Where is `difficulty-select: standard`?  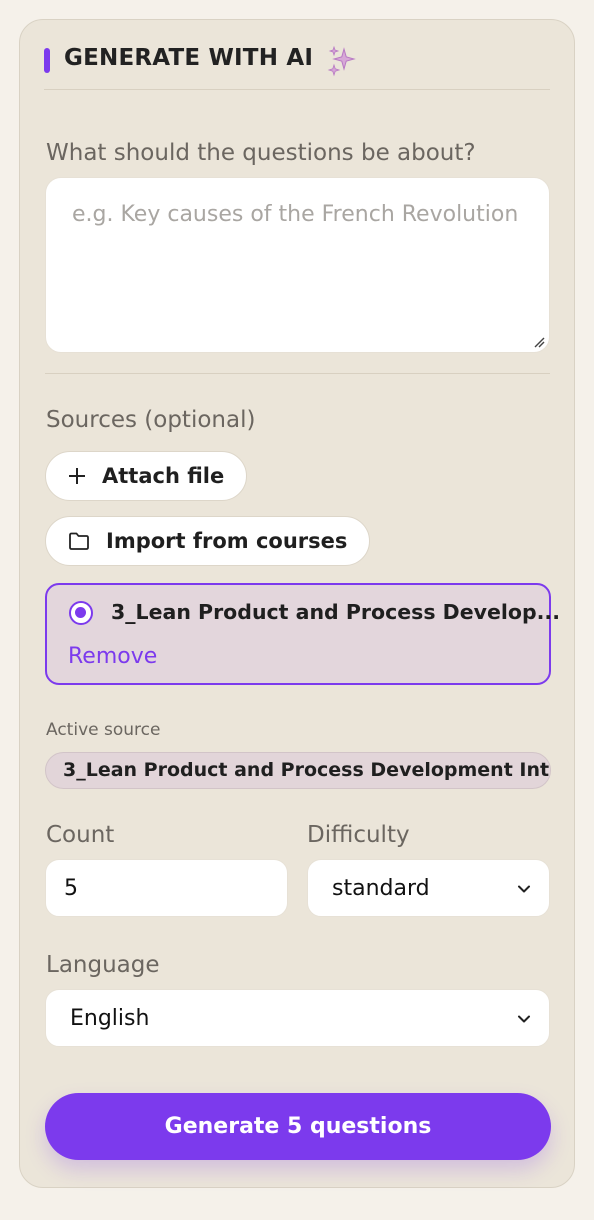
difficulty-select: standard is located at coordinates (428, 888).